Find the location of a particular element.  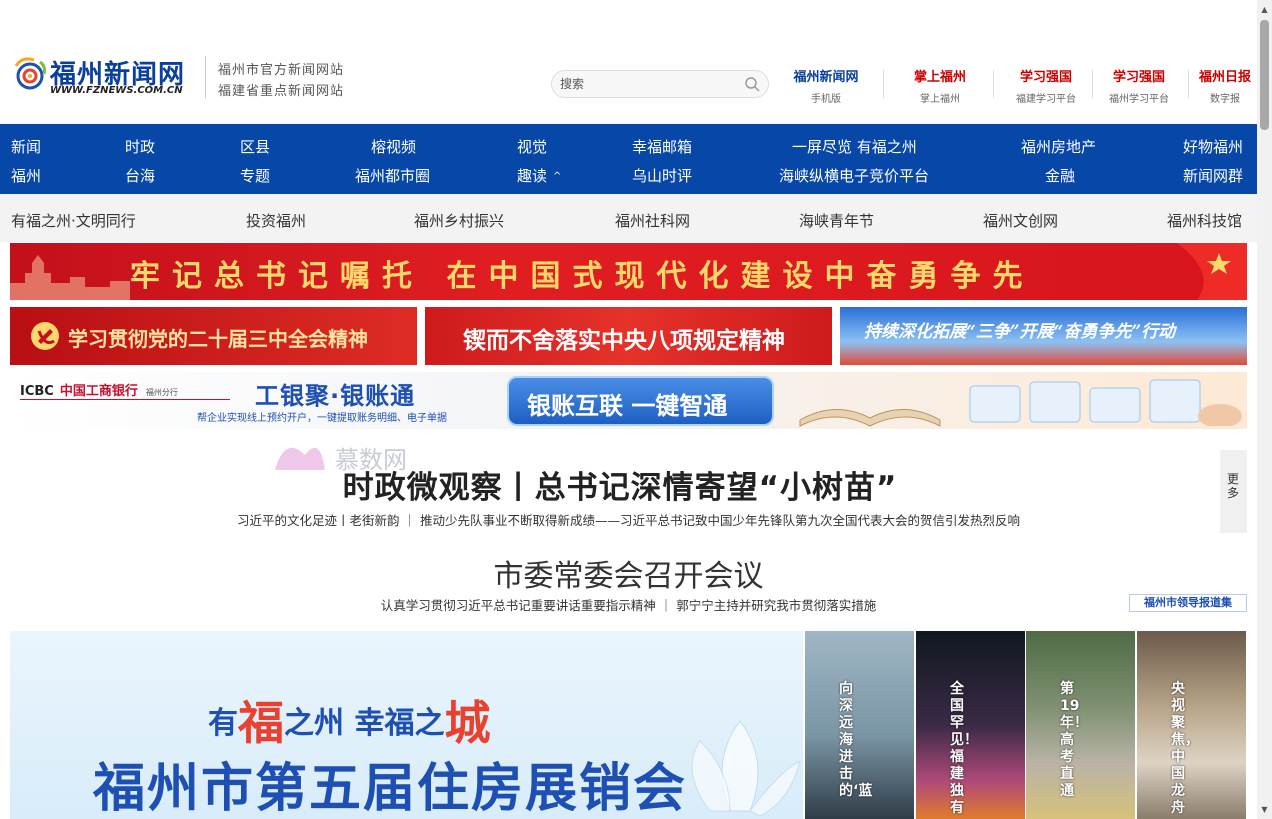

news-thumb-caption: 第19年！高考直通 is located at coordinates (1074, 740).